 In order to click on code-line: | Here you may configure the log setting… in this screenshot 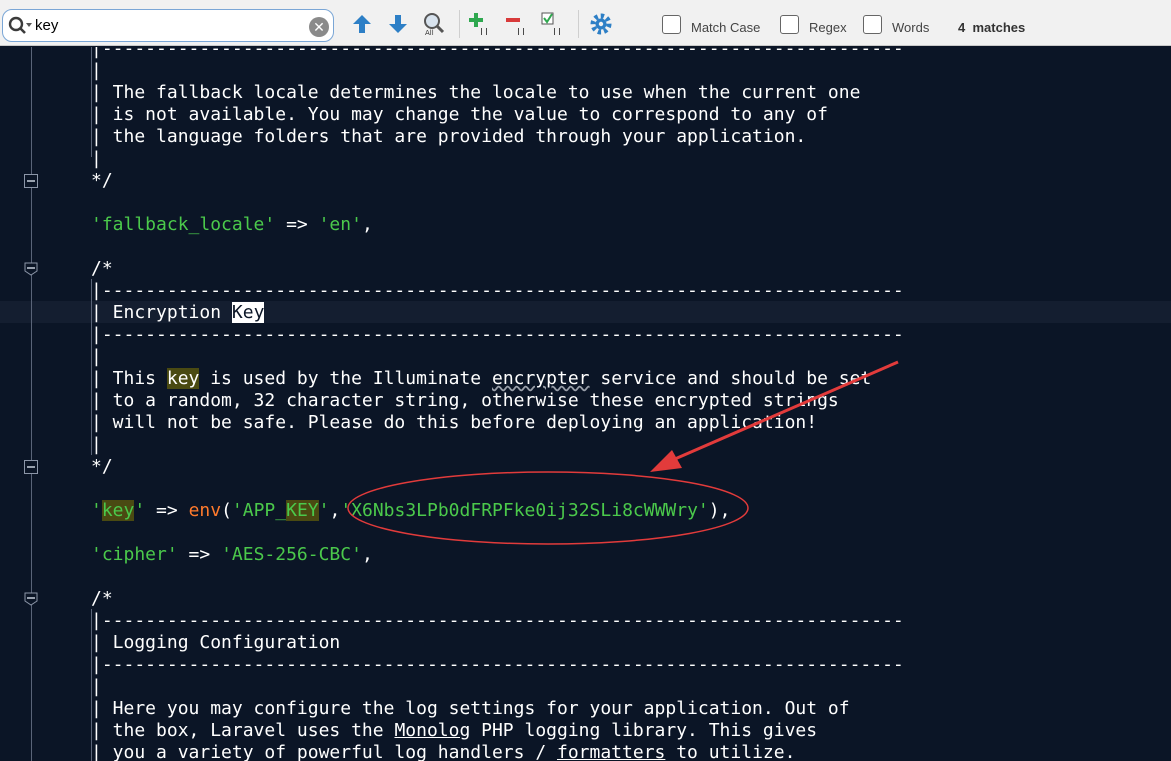, I will do `click(470, 708)`.